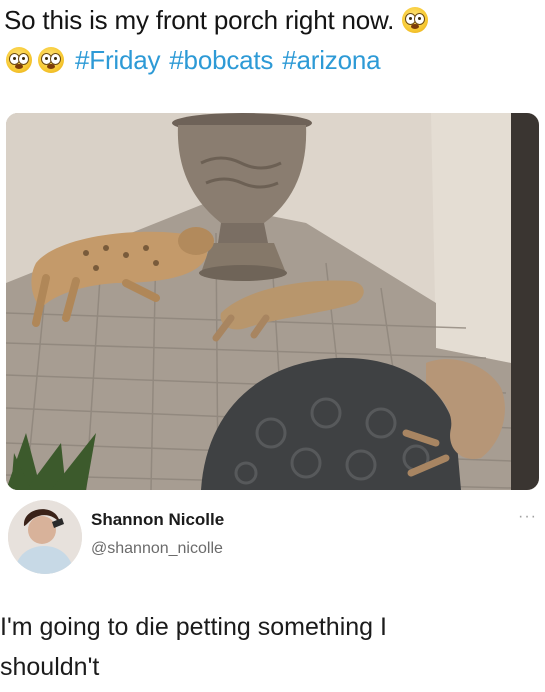 The image size is (545, 692). I want to click on reply-text-line-1: I'm going to die petting something I, so click(193, 627).